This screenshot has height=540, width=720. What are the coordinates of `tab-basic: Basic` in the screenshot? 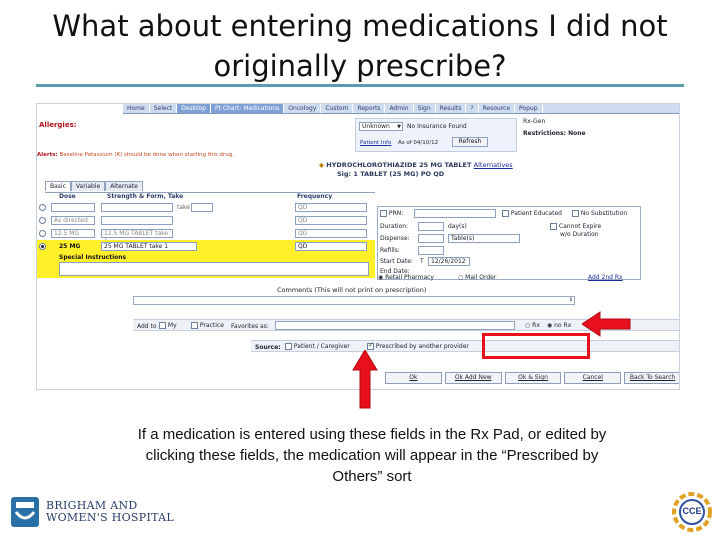 It's located at (58, 186).